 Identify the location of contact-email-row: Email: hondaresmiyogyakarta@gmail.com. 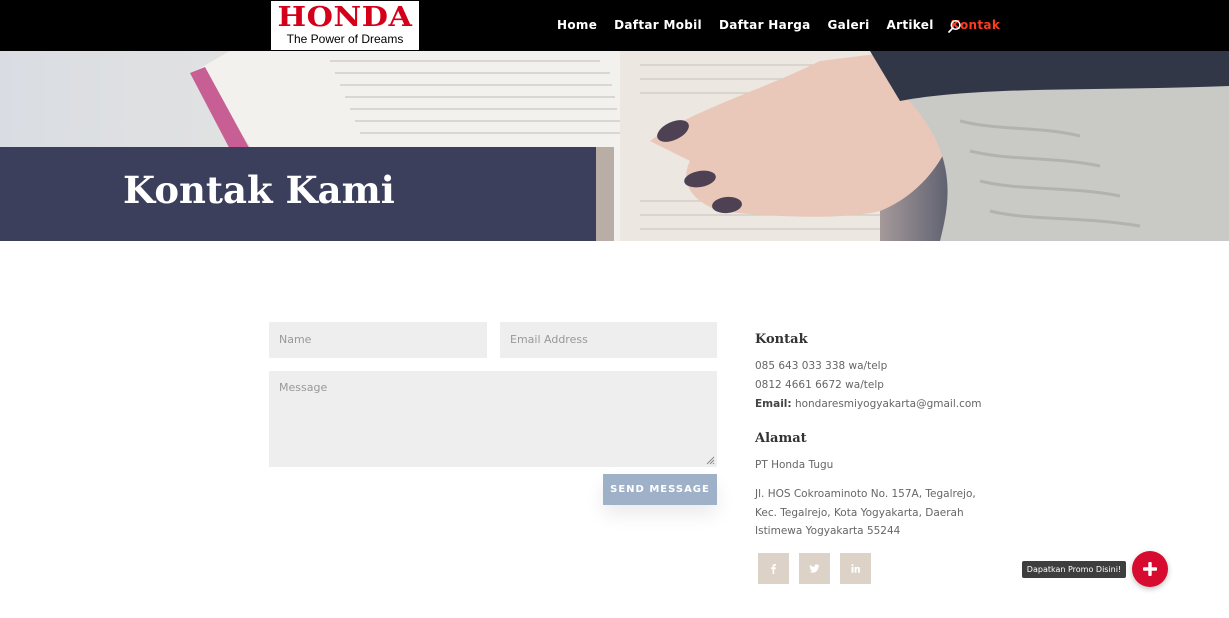
(868, 404).